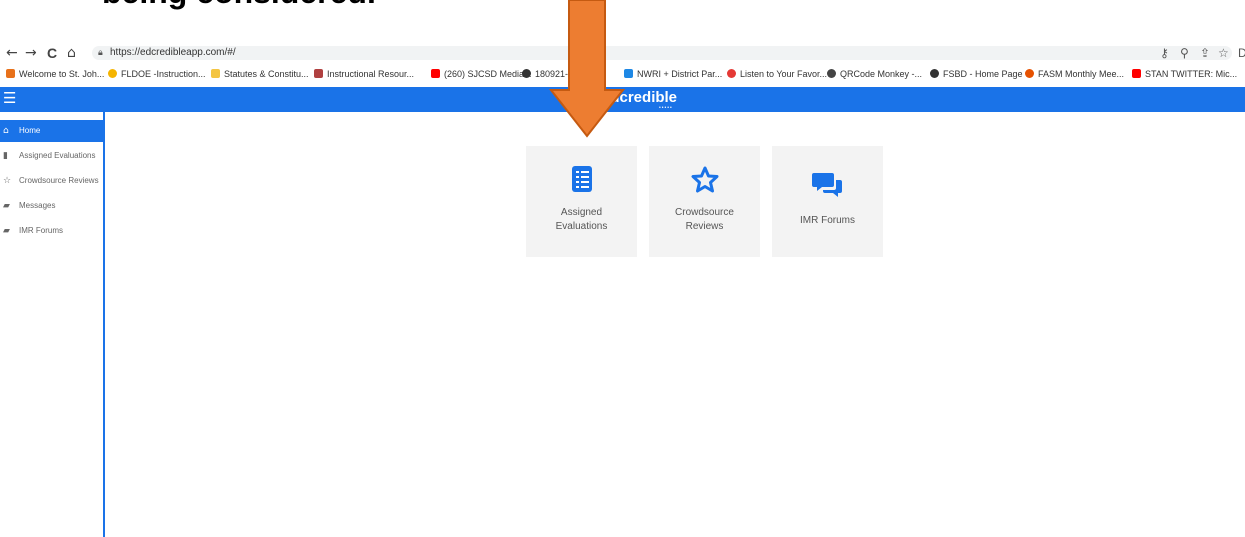 This screenshot has height=537, width=1245. What do you see at coordinates (704, 226) in the screenshot?
I see `card-label: Reviews` at bounding box center [704, 226].